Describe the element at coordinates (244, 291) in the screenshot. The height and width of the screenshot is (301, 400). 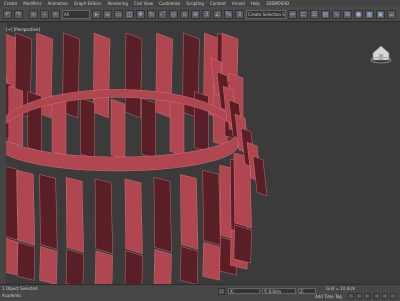
I see `coord-x-field: X:` at that location.